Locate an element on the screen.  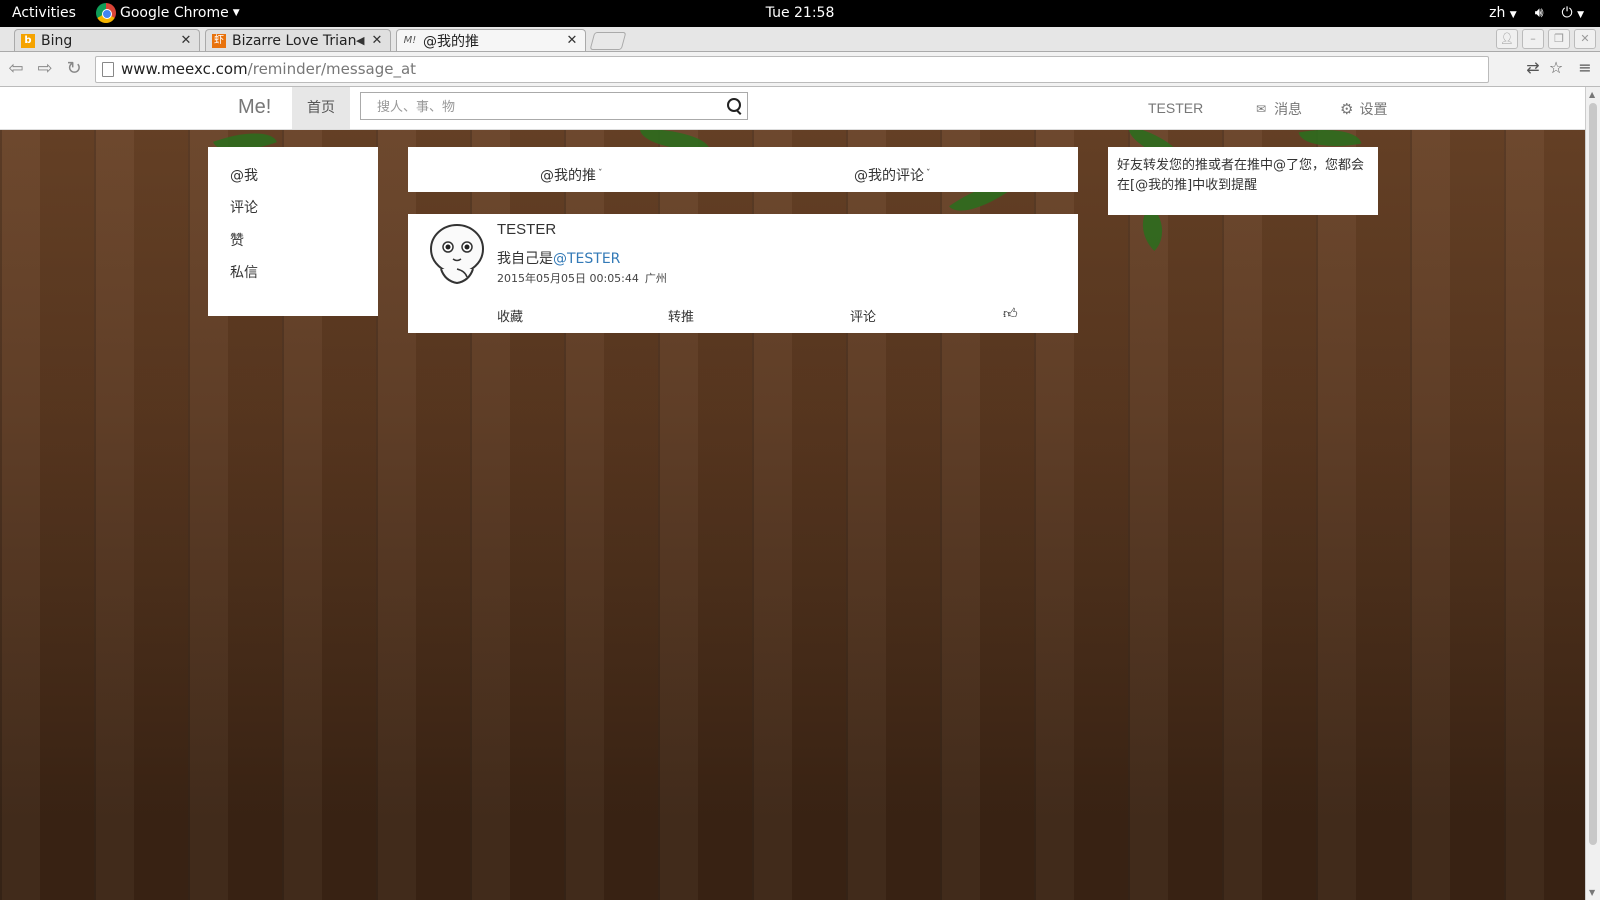
search-box is located at coordinates (554, 106).